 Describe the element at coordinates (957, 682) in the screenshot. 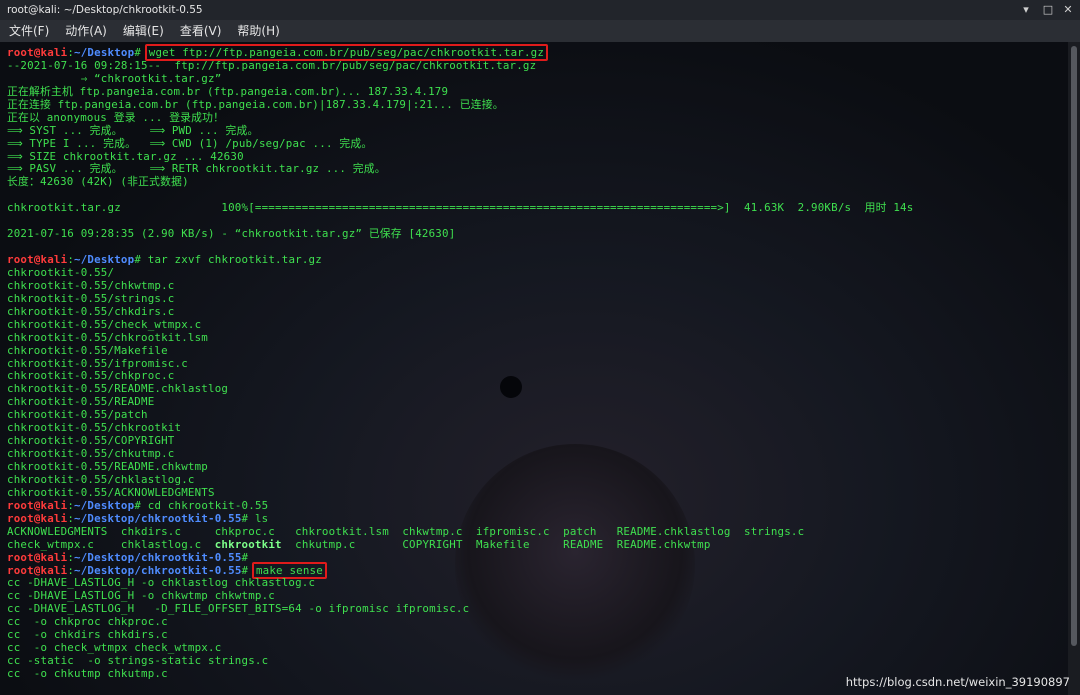

I see `source-watermark: https://blog.csdn.net/weixin_39190897` at that location.